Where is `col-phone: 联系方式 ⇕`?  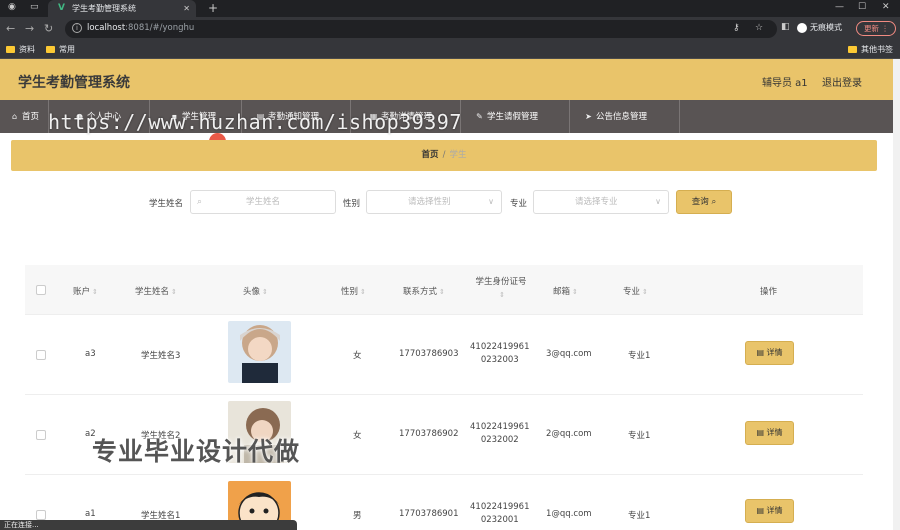
col-phone: 联系方式 ⇕ is located at coordinates (424, 291).